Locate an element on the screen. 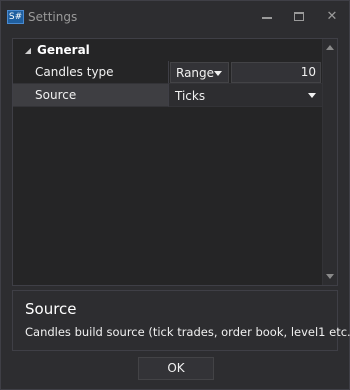 The image size is (350, 390). minimize-button is located at coordinates (267, 16).